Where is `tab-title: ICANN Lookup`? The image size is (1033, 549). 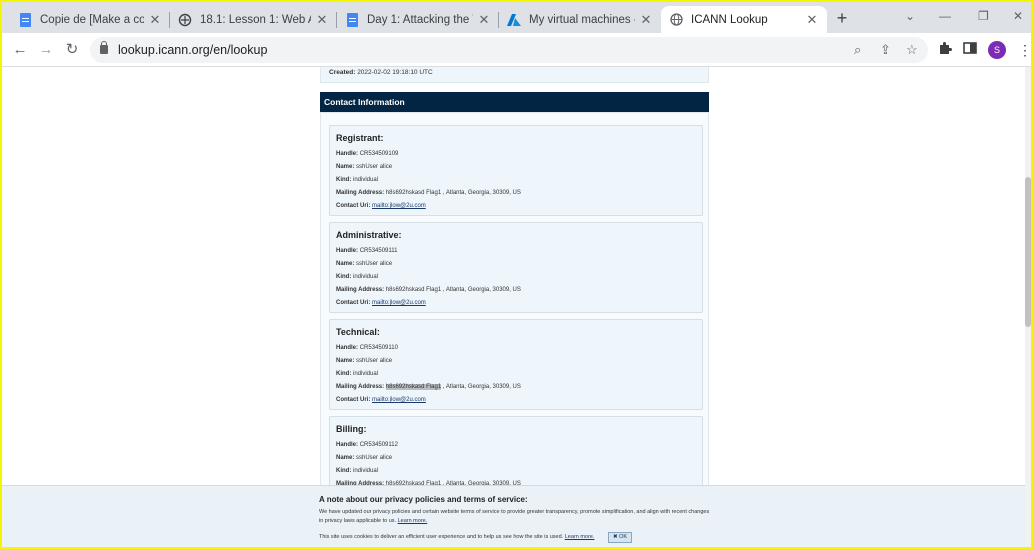
tab-title: ICANN Lookup is located at coordinates (729, 19).